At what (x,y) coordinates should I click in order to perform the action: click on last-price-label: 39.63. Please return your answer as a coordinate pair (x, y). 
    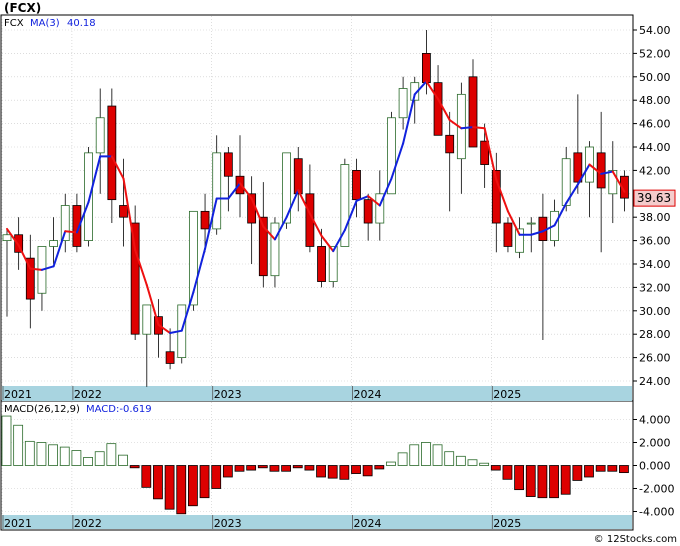
    Looking at the image, I should click on (654, 198).